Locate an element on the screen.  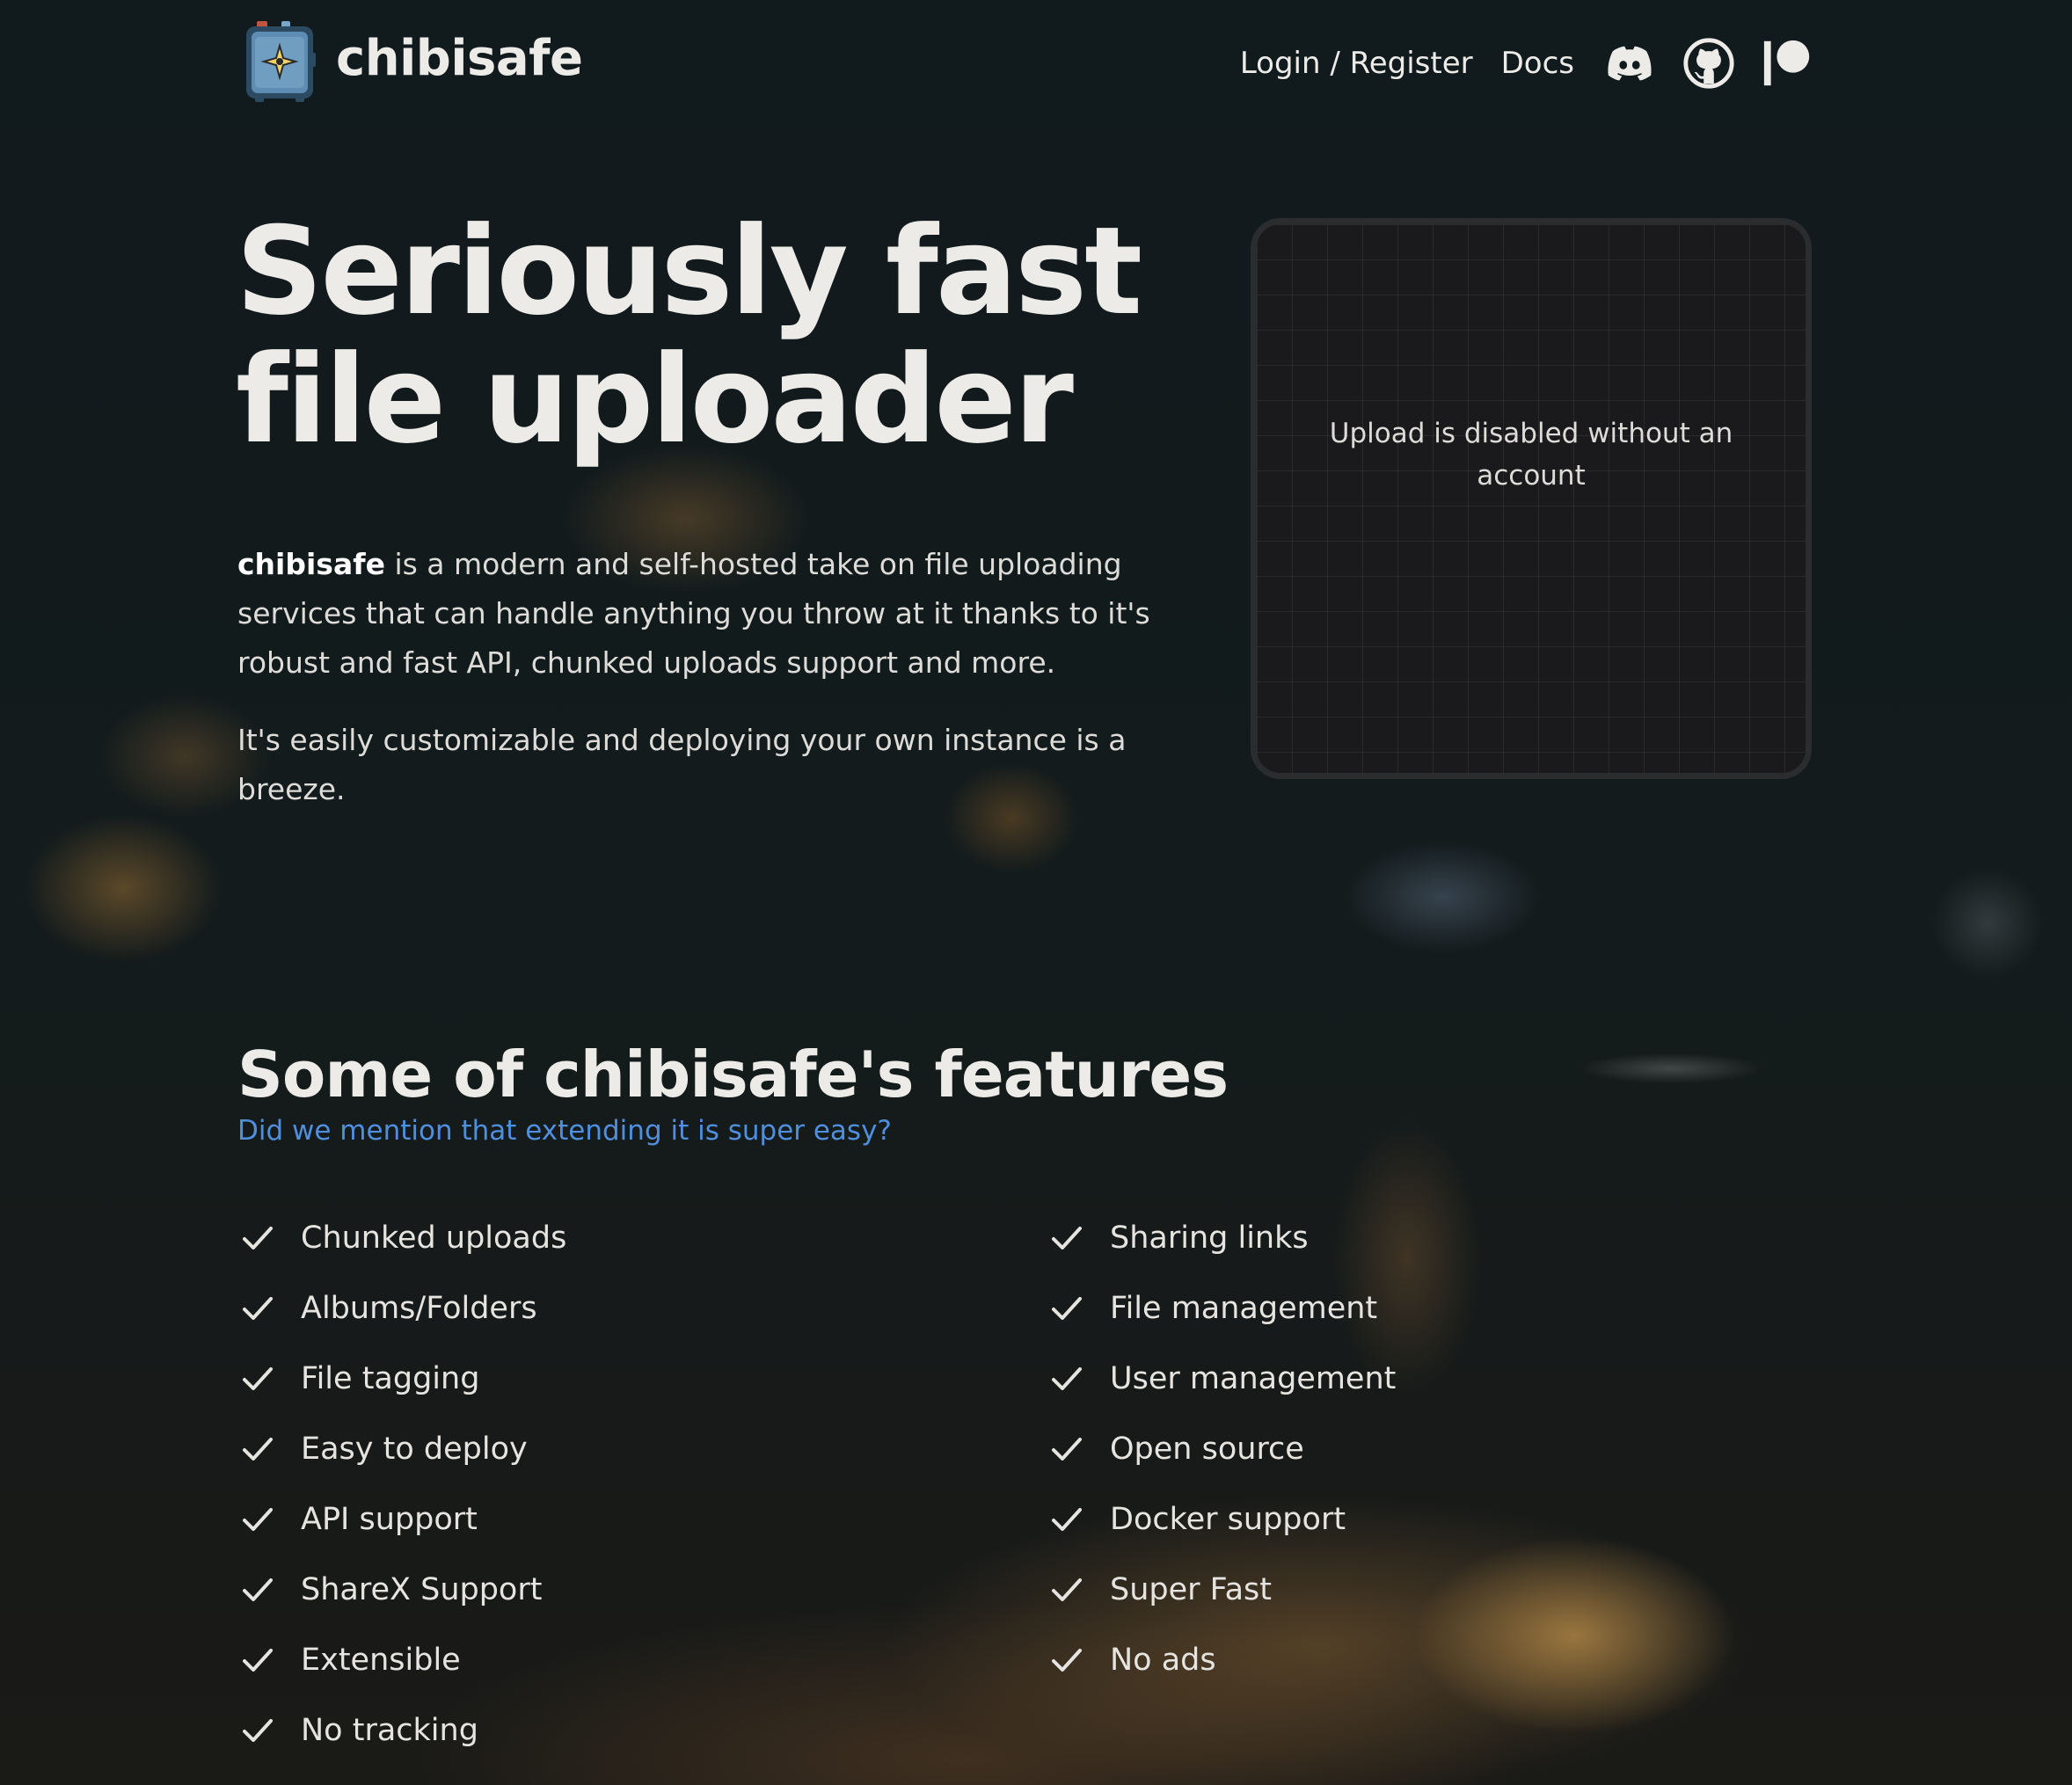
discord-icon is located at coordinates (1629, 63).